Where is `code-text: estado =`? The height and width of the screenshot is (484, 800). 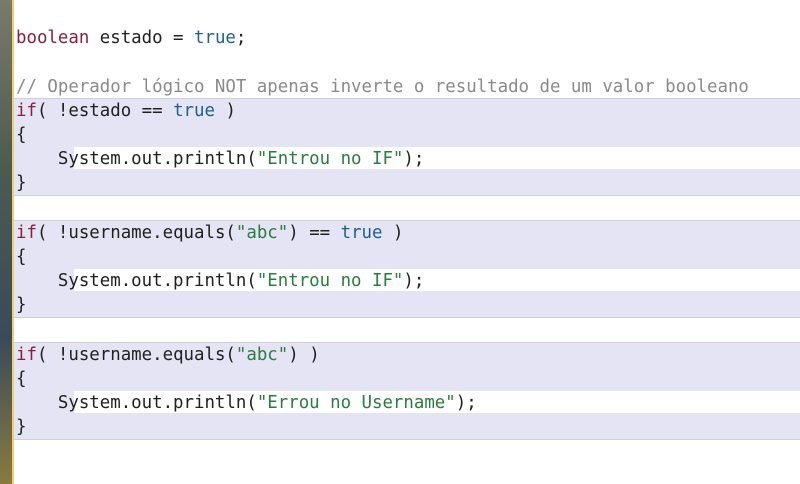 code-text: estado = is located at coordinates (141, 38).